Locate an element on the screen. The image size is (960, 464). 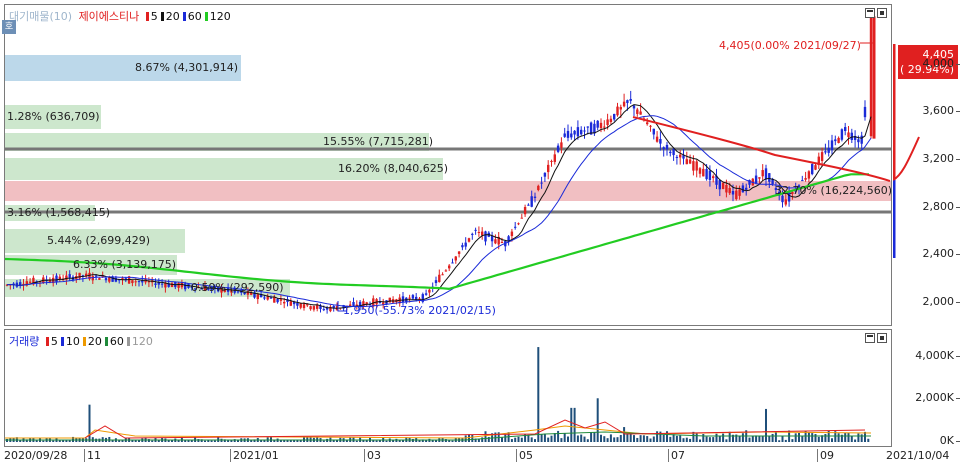
date-tick: 2020/09/28 is located at coordinates (36, 455).